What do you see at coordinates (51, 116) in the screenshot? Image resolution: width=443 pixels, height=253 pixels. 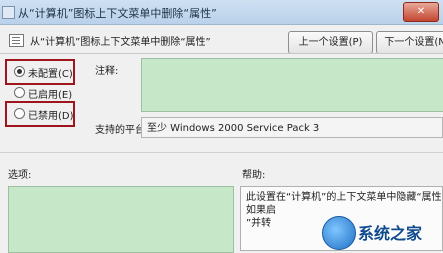 I see `radio-label-disabled: 已禁用(D)` at bounding box center [51, 116].